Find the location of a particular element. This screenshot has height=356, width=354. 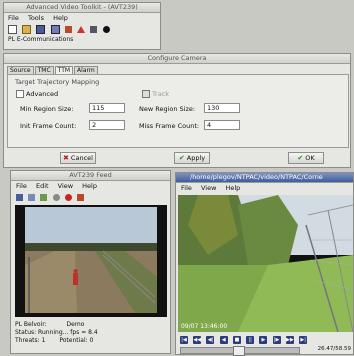

site-label: PL Belvoir: is located at coordinates (31, 324).